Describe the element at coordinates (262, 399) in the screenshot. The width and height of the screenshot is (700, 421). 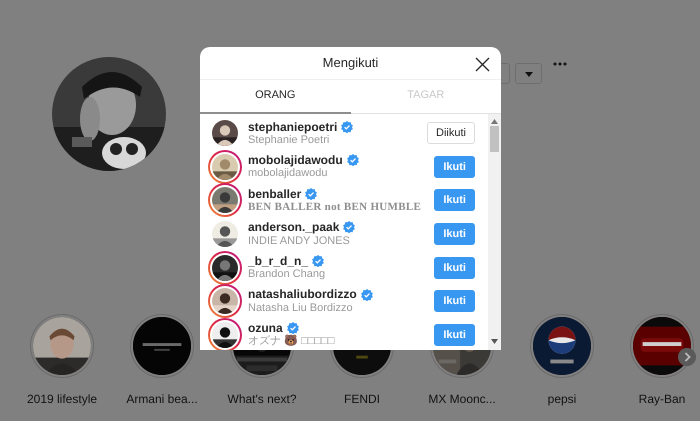
I see `highlight-label: What's next?` at that location.